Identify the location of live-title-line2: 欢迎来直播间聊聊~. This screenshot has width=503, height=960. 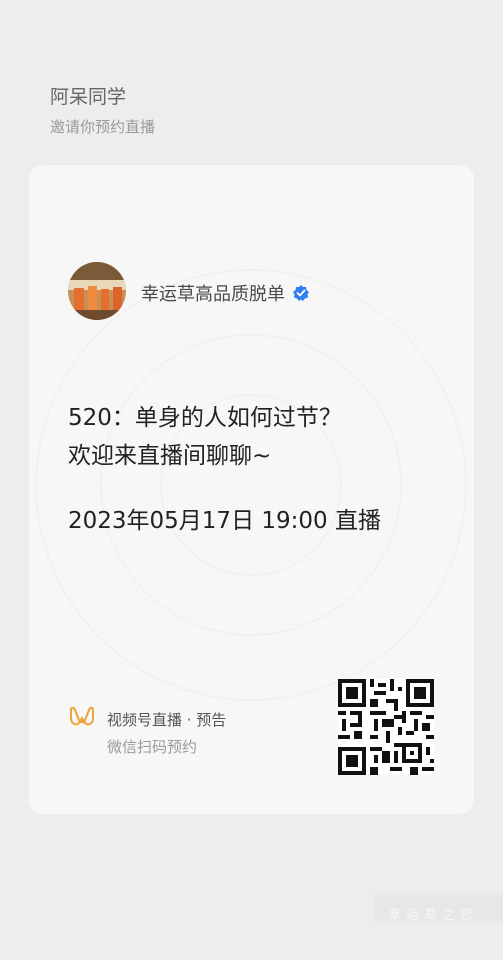
(170, 456).